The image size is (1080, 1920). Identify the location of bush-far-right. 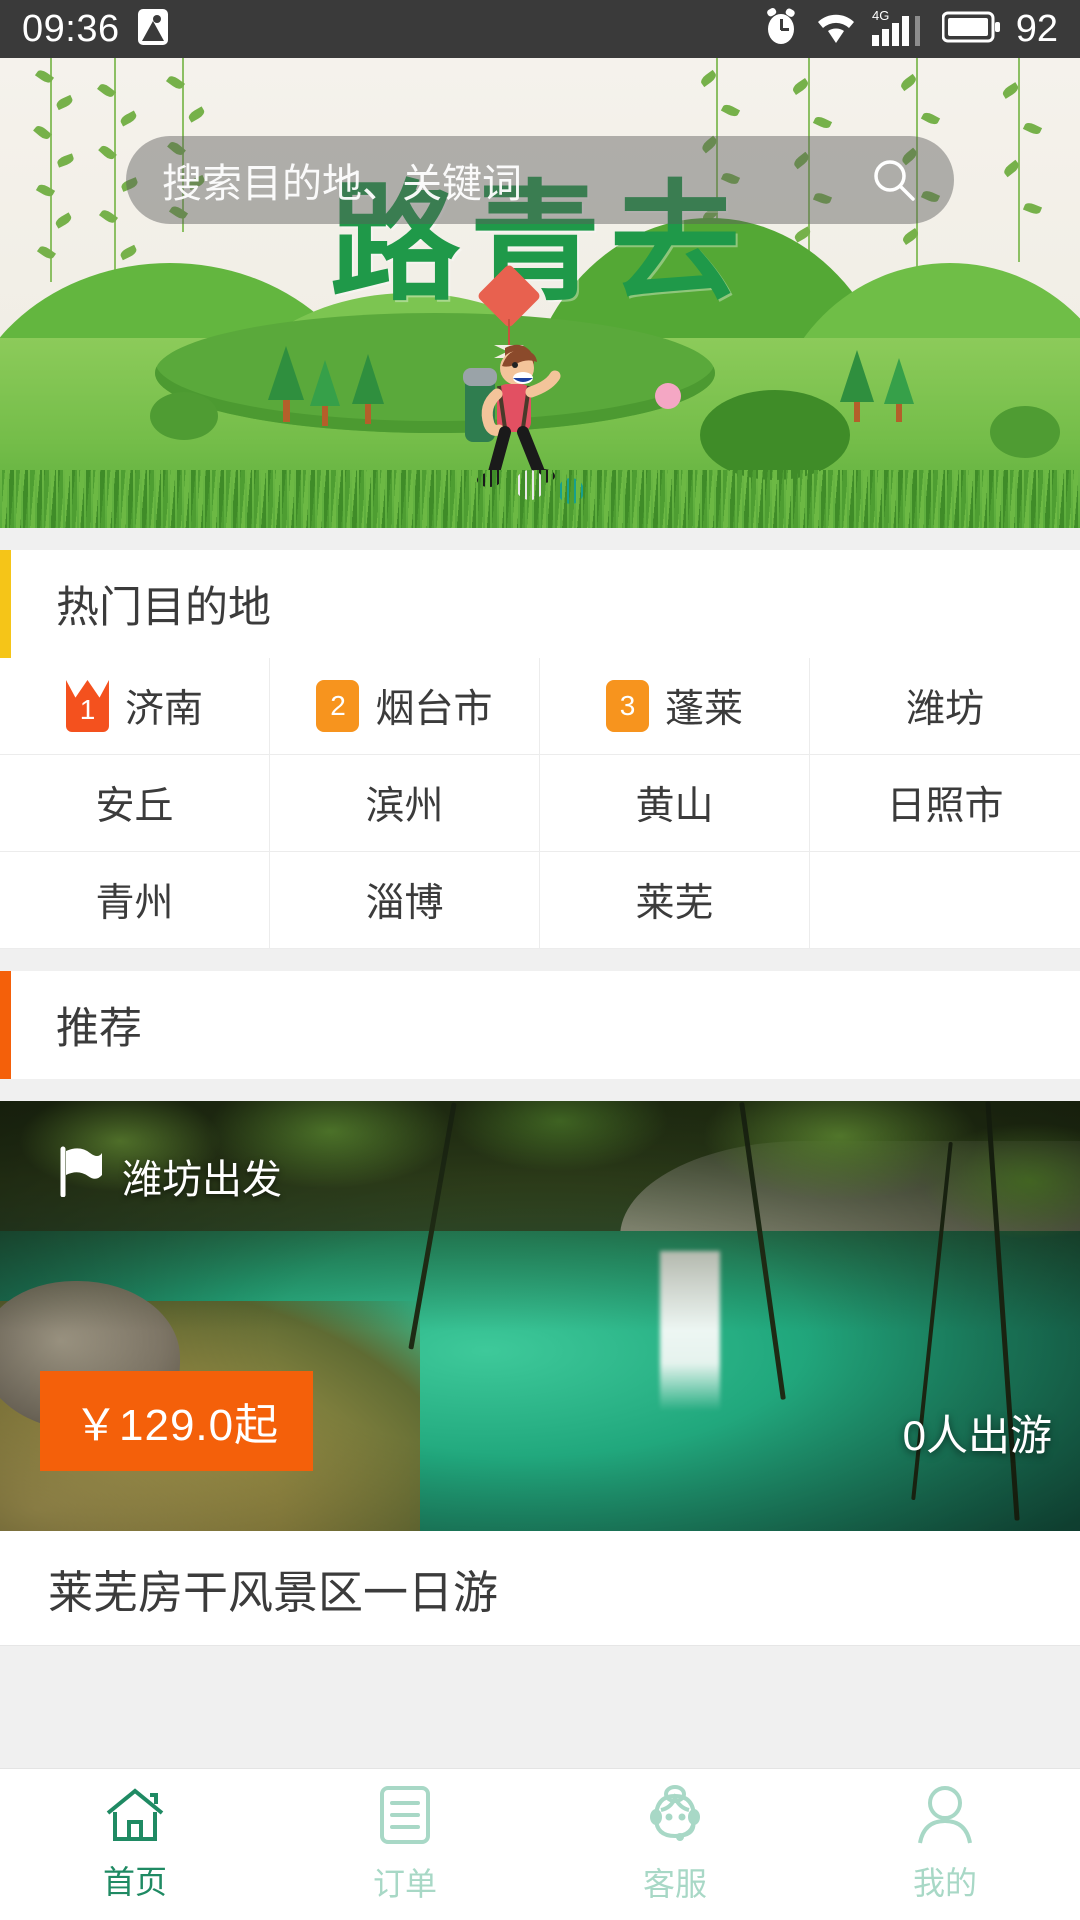
(1025, 432).